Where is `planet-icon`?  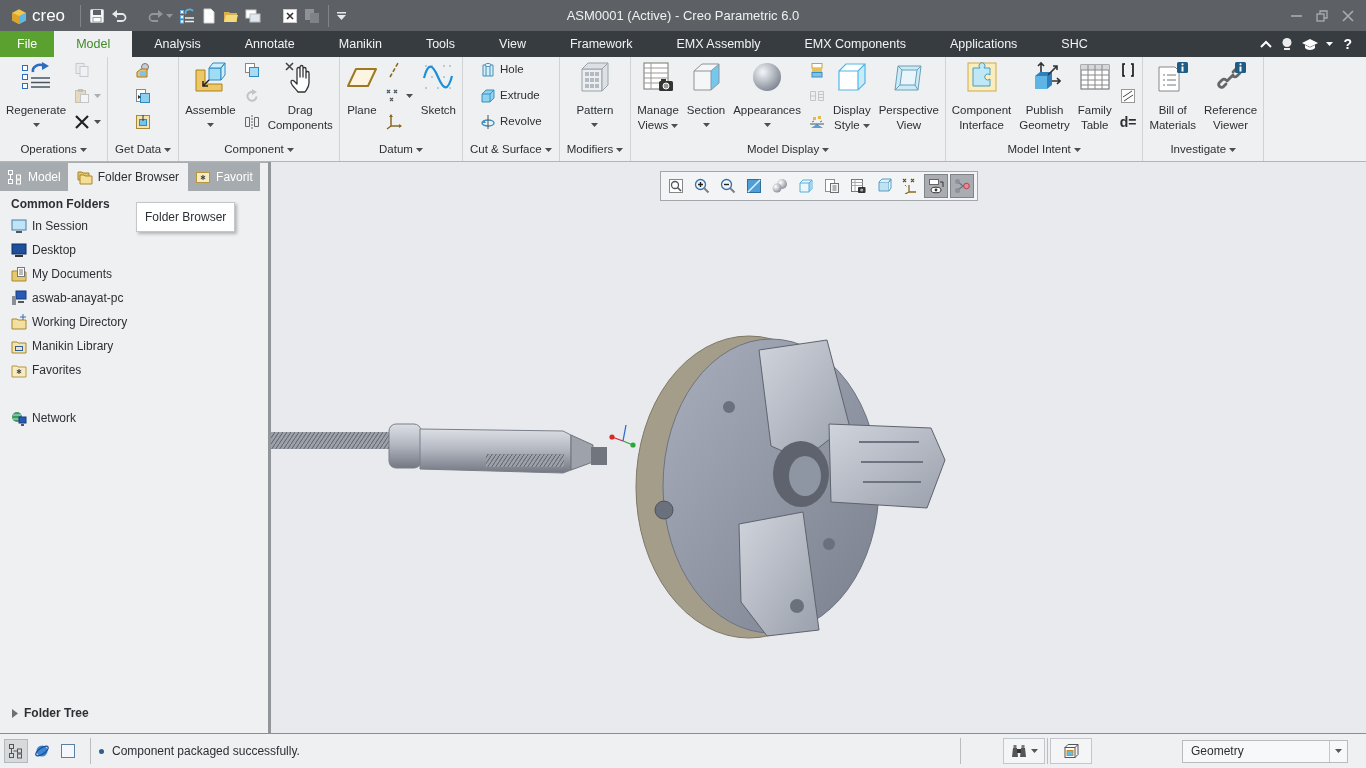
planet-icon is located at coordinates (42, 751).